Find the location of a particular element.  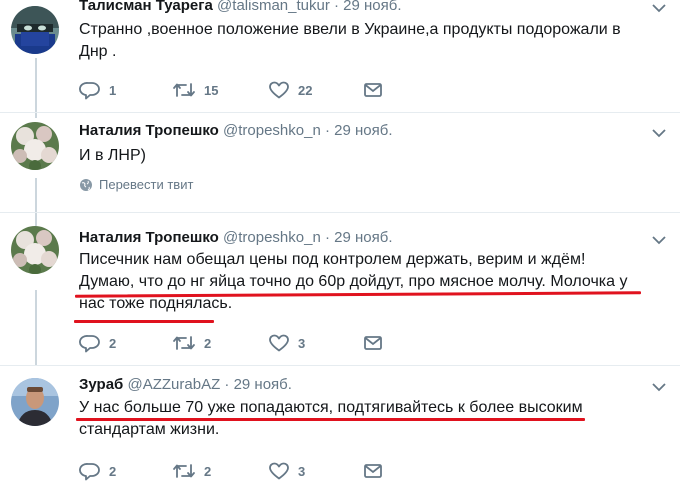

user-handle: @AZZurabAZ is located at coordinates (173, 384).